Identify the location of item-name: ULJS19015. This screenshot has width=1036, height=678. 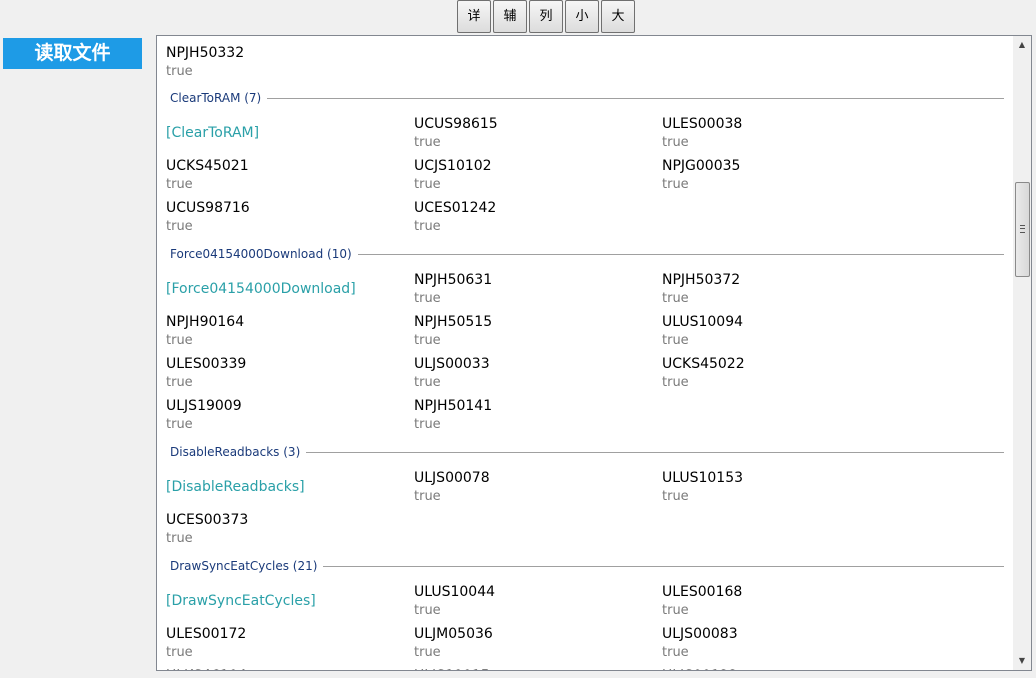
(452, 668).